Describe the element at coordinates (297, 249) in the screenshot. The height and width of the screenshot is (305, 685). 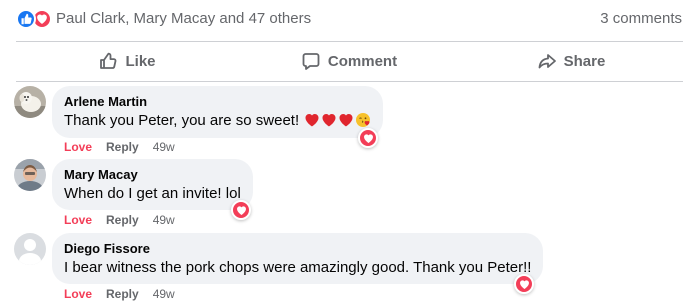
I see `comment-author: Diego Fissore` at that location.